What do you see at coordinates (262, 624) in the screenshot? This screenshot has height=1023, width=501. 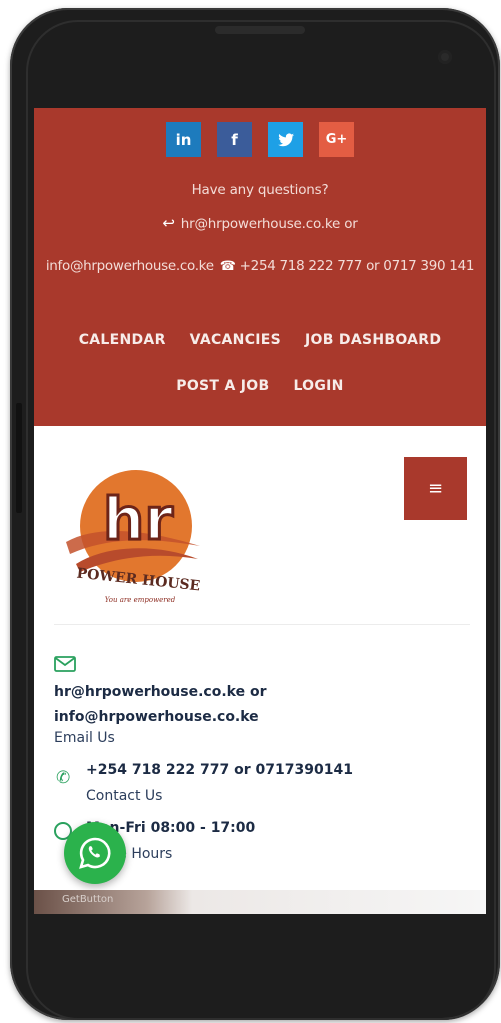 I see `header-divider` at bounding box center [262, 624].